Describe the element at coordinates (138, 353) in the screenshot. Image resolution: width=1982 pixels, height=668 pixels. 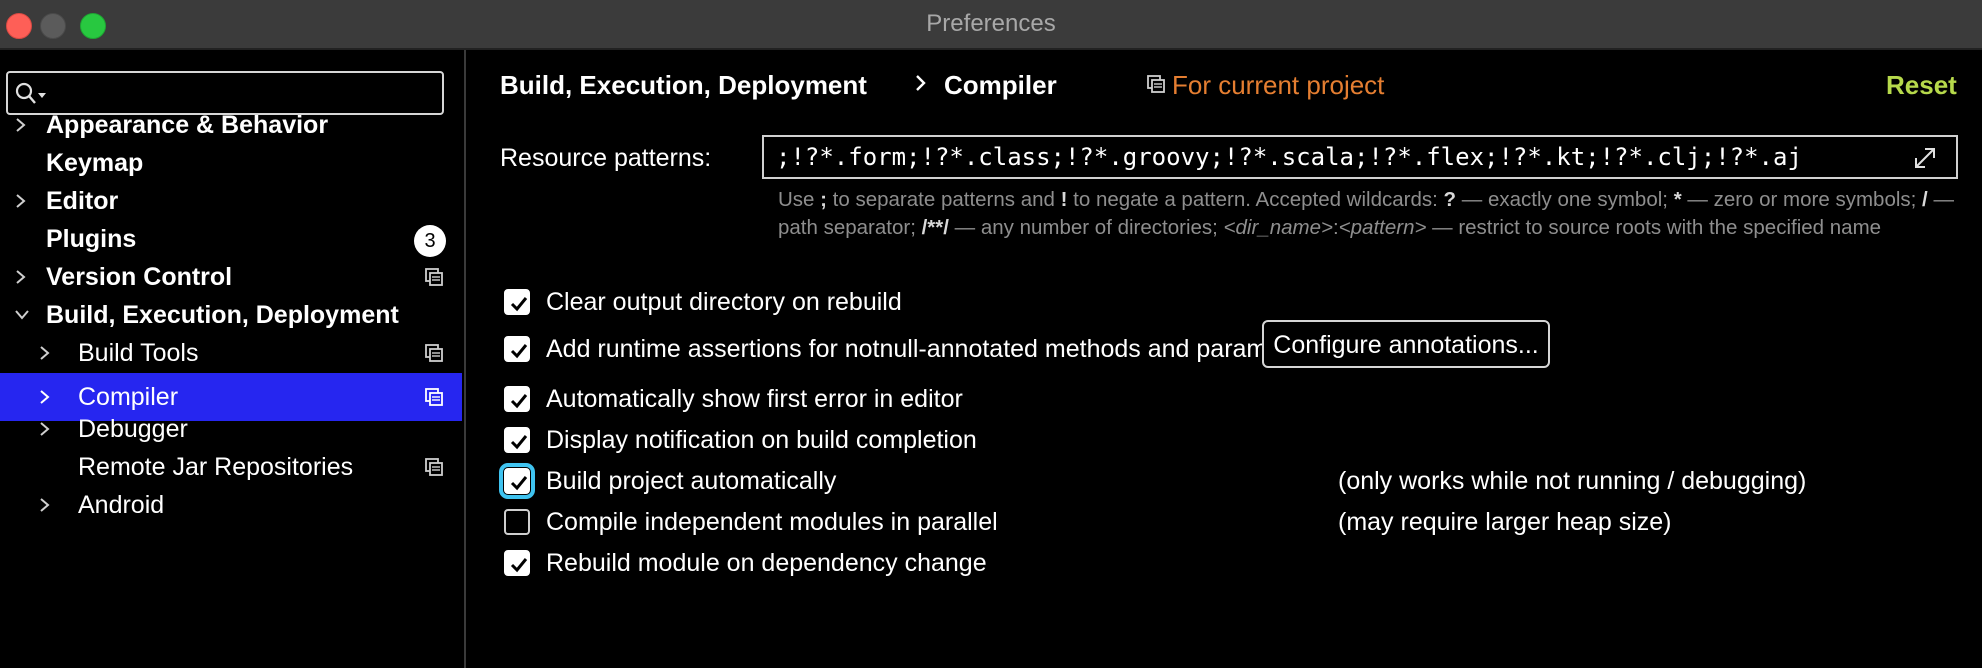
I see `sidebar-item-label: Build Tools` at that location.